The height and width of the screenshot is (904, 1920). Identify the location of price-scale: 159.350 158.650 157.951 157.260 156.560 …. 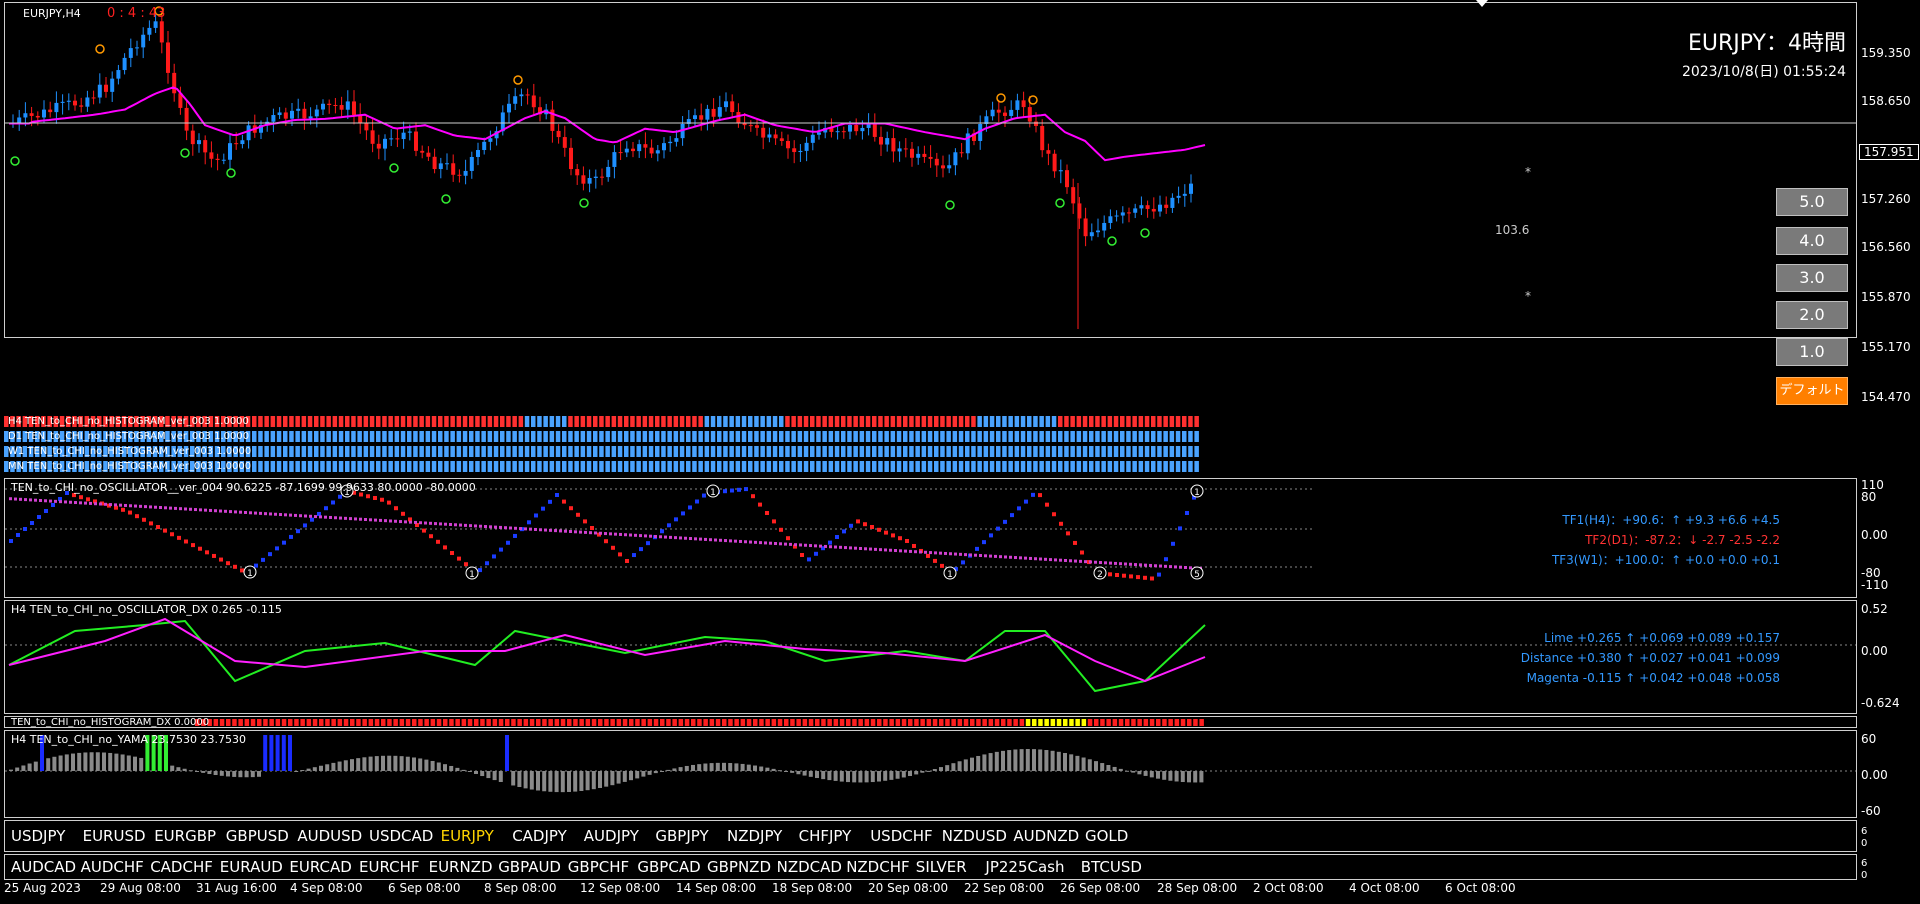
(1888, 203).